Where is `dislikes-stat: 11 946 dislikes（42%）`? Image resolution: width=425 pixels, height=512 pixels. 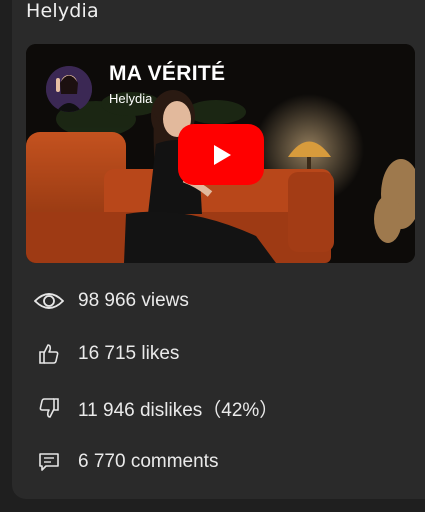
dislikes-stat: 11 946 dislikes（42%） is located at coordinates (156, 408).